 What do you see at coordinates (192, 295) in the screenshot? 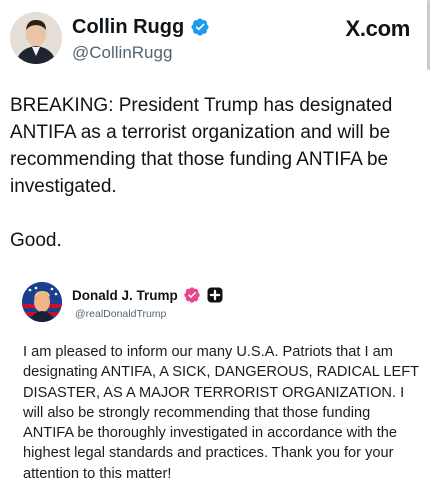
I see `truth-verified-icon` at bounding box center [192, 295].